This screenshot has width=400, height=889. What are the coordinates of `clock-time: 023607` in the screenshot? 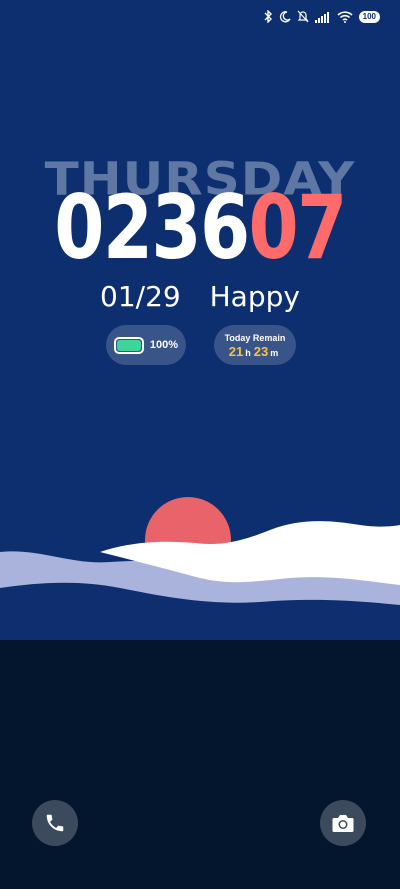 It's located at (200, 227).